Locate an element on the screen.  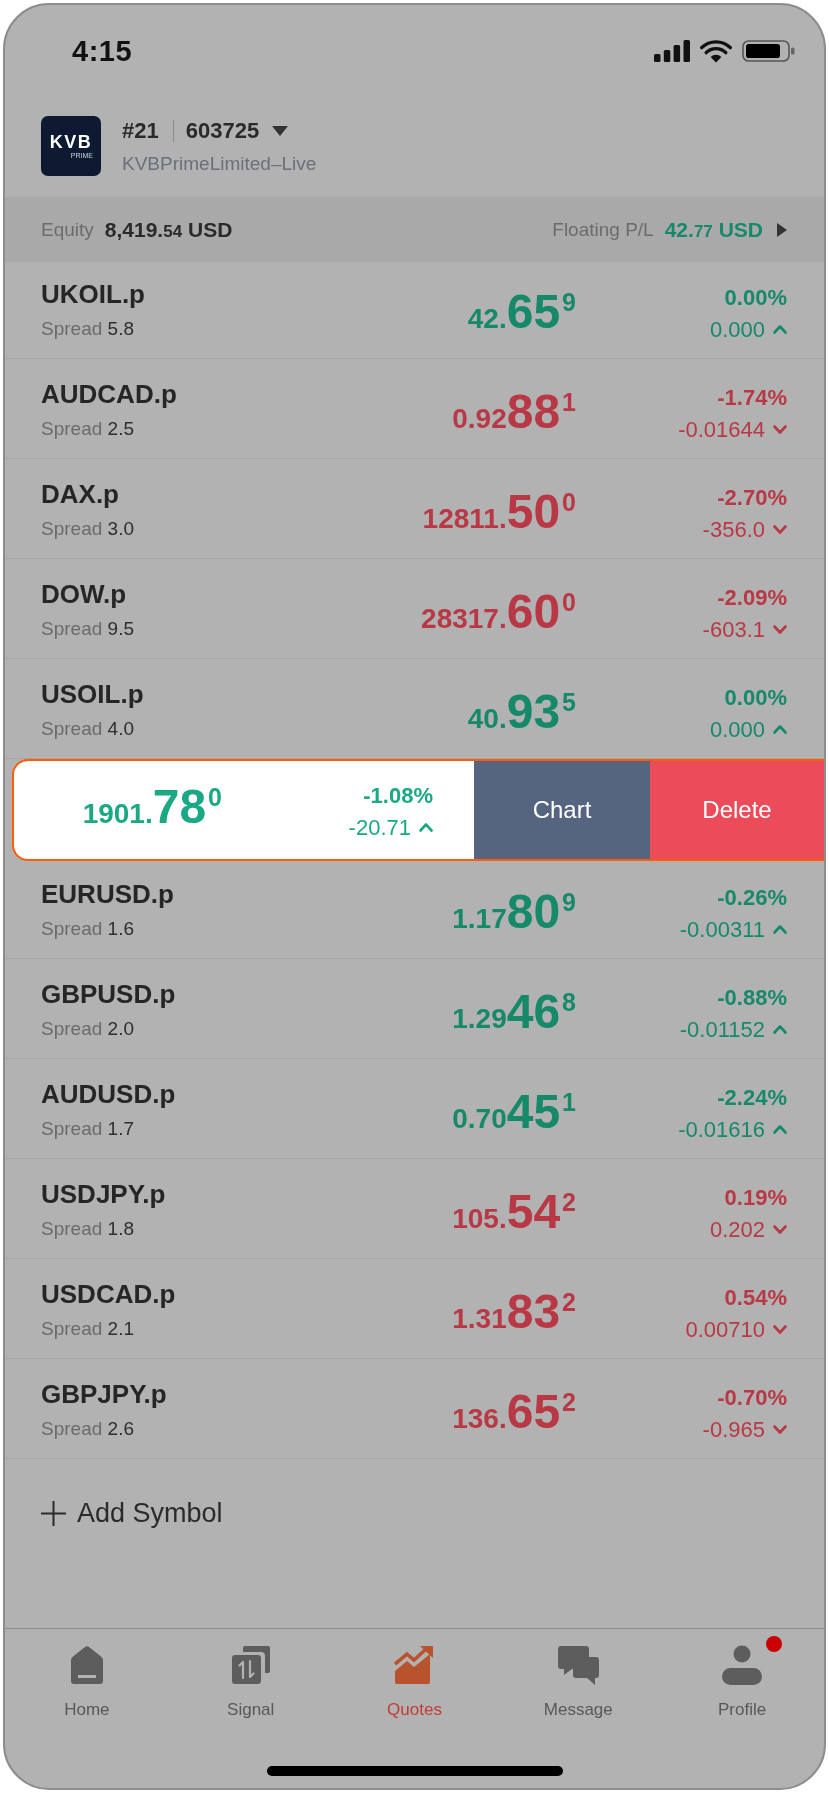
change-value: -0.01616 is located at coordinates (721, 1130).